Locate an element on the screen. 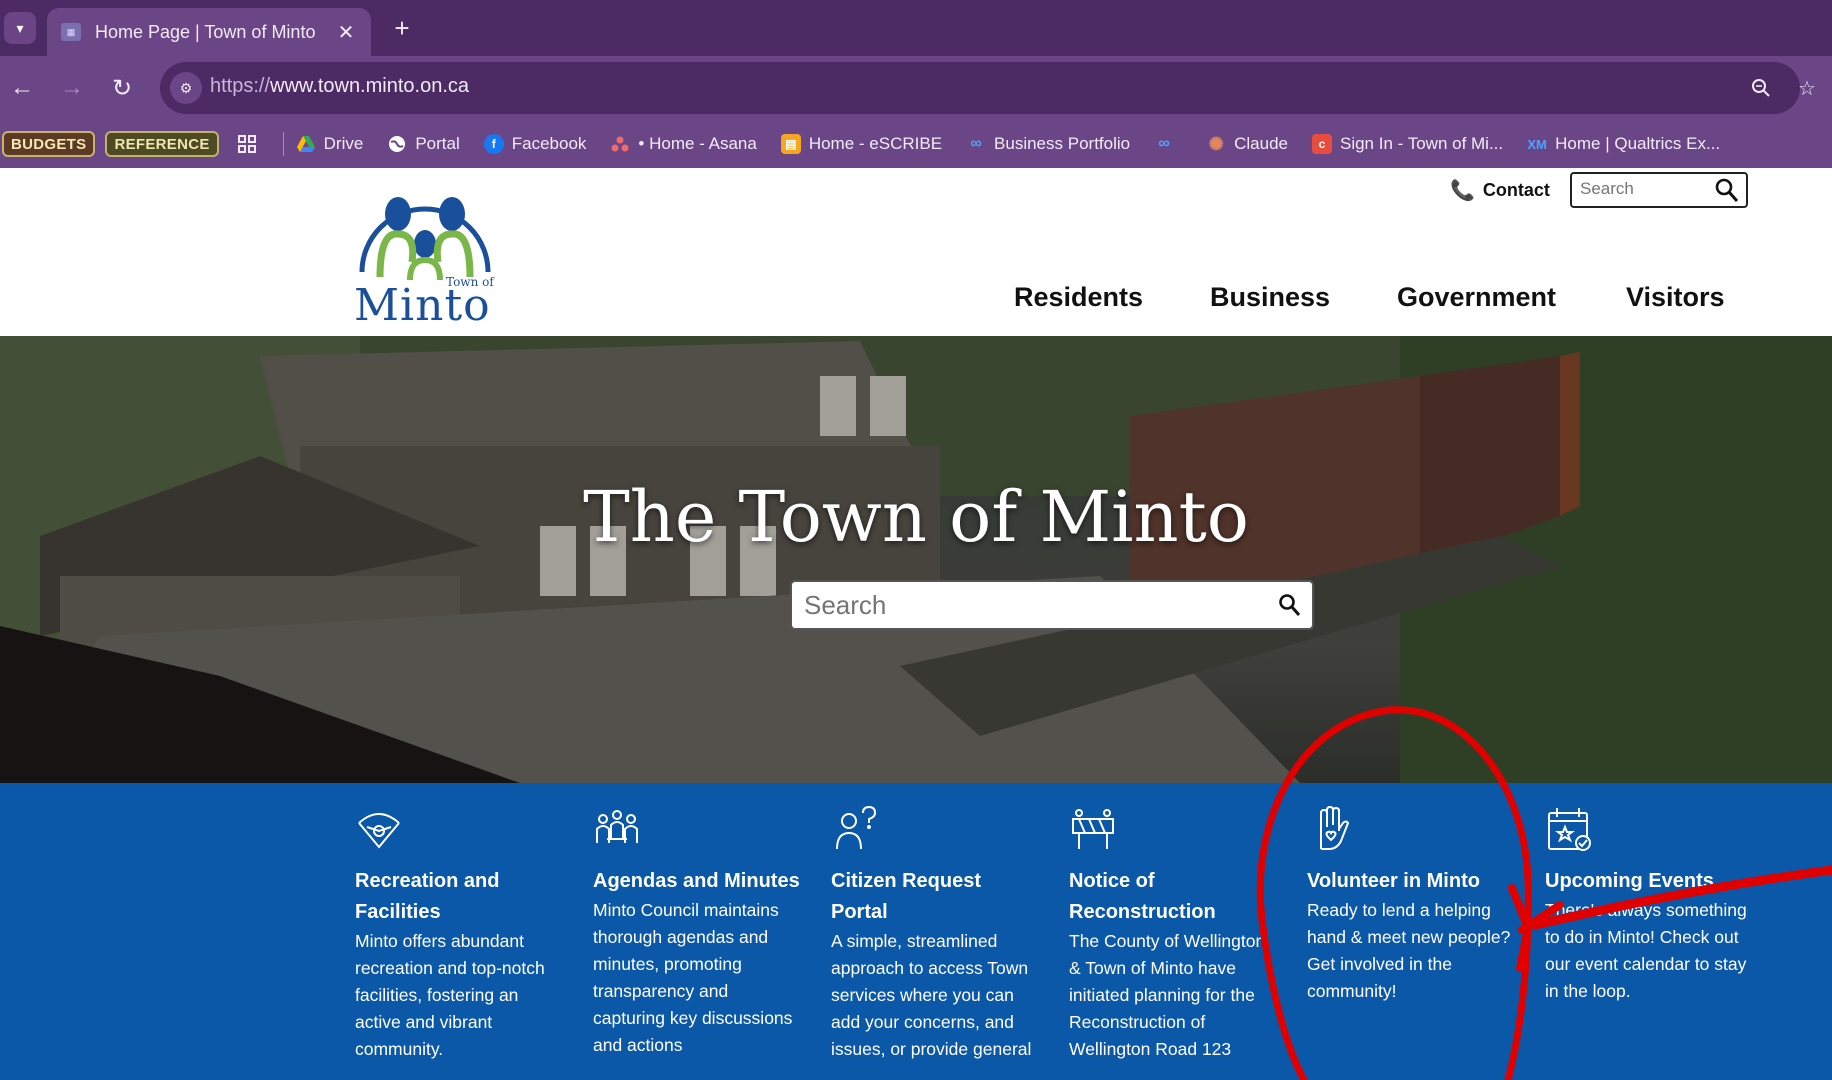  bookmark-label: Home - eSCRIBE is located at coordinates (875, 143).